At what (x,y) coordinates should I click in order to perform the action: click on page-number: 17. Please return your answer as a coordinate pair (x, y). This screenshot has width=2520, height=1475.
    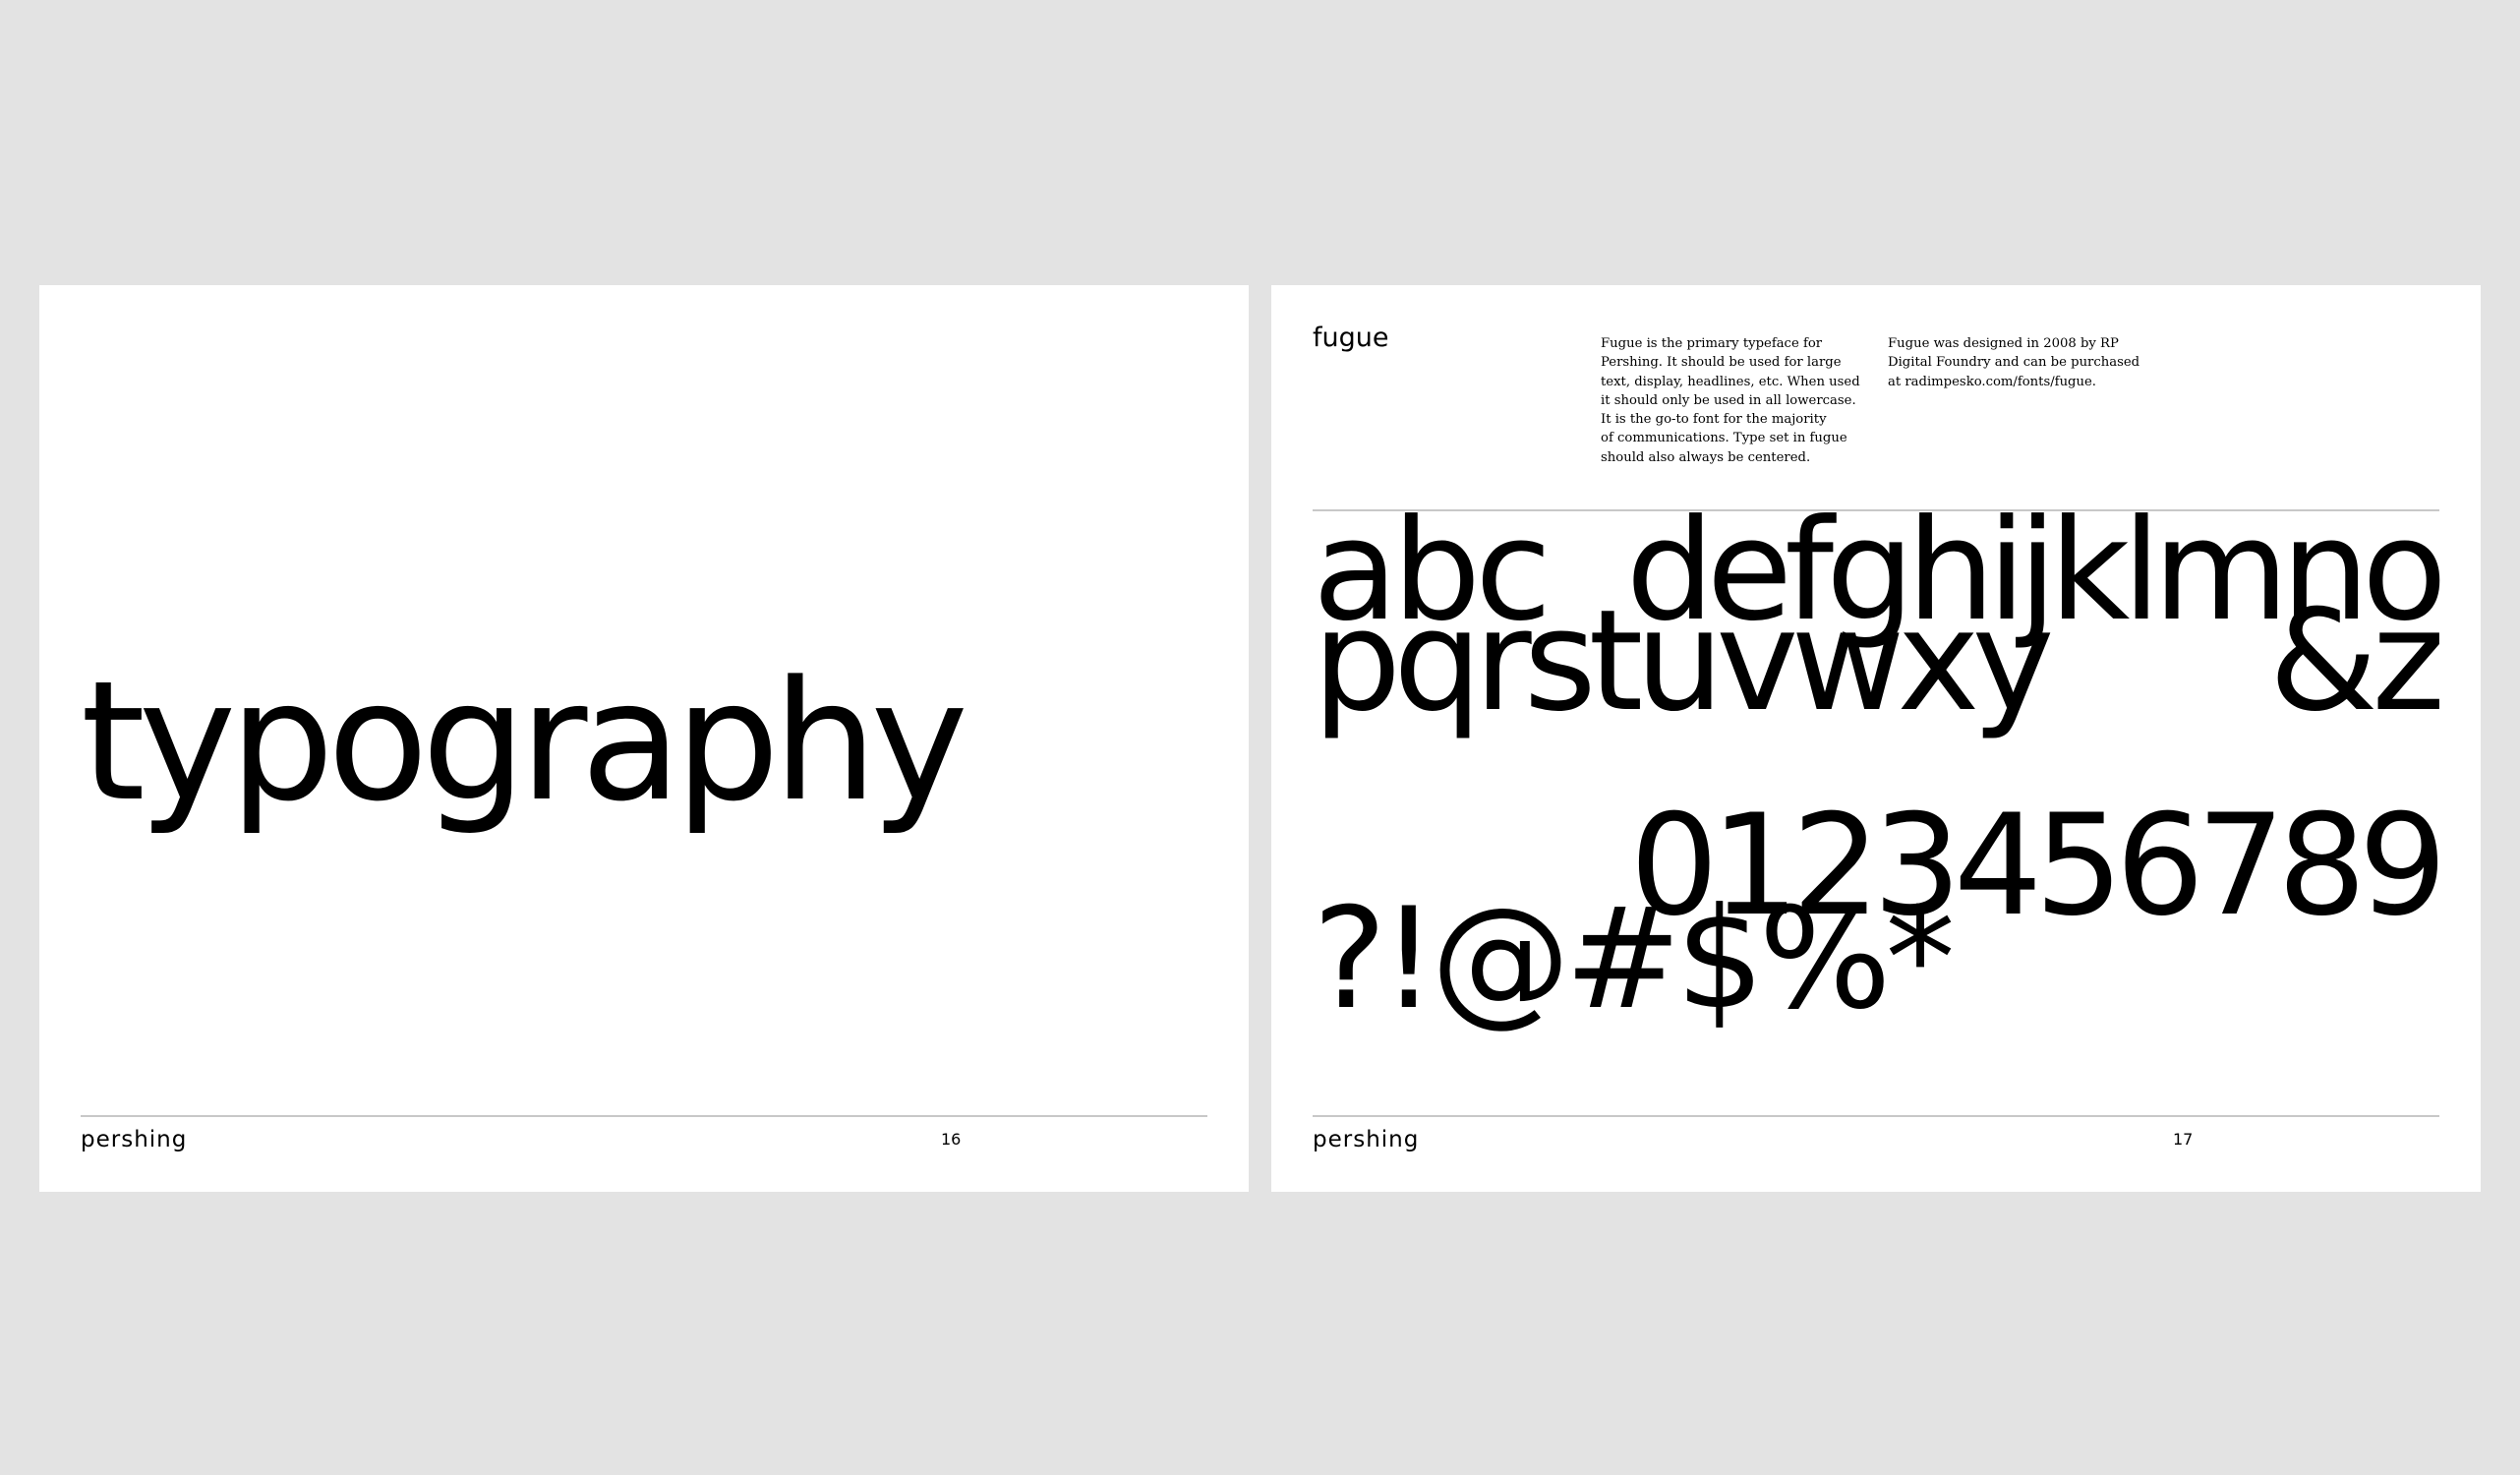
    Looking at the image, I should click on (2183, 1139).